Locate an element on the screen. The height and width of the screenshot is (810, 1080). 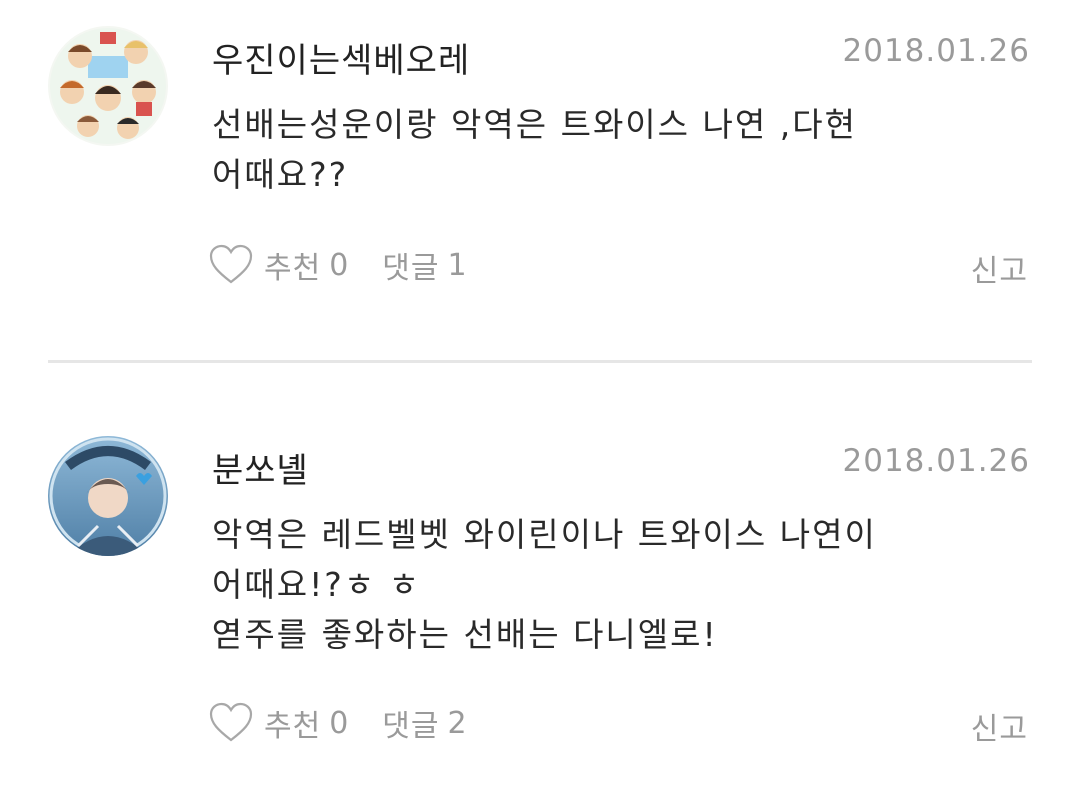
comment-body: 선배는성운이랑 악역은 트와이스 나연 ,다현 어때요?? is located at coordinates (602, 150).